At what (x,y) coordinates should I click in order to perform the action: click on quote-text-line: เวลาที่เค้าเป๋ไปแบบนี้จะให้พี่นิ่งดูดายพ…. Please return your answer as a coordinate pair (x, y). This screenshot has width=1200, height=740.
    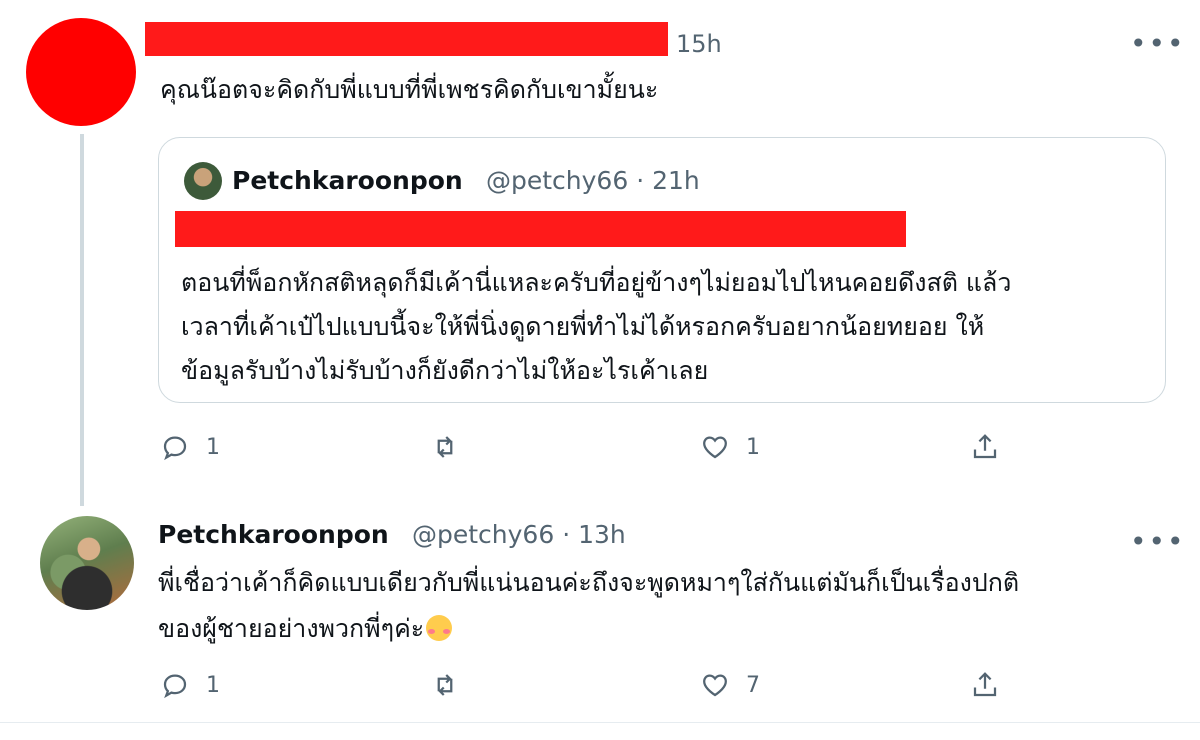
    Looking at the image, I should click on (583, 326).